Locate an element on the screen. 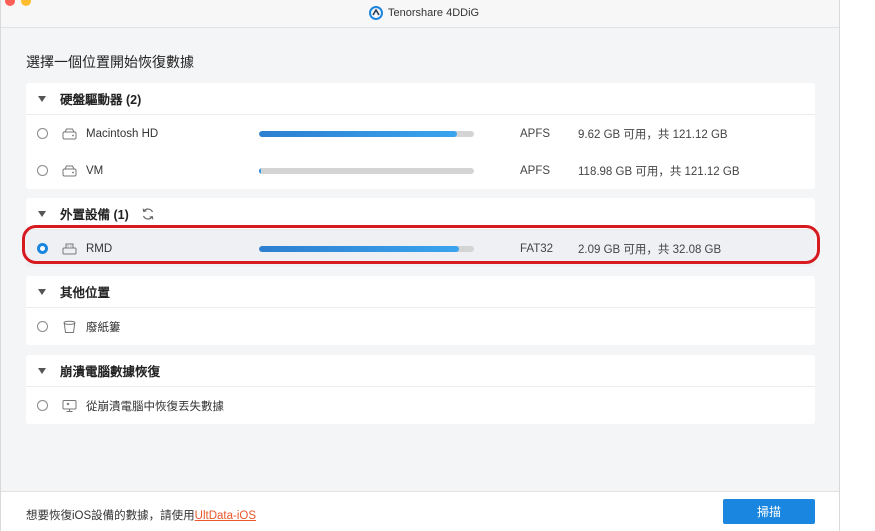 The height and width of the screenshot is (531, 875). location-radio-crashed-recovery is located at coordinates (42, 405).